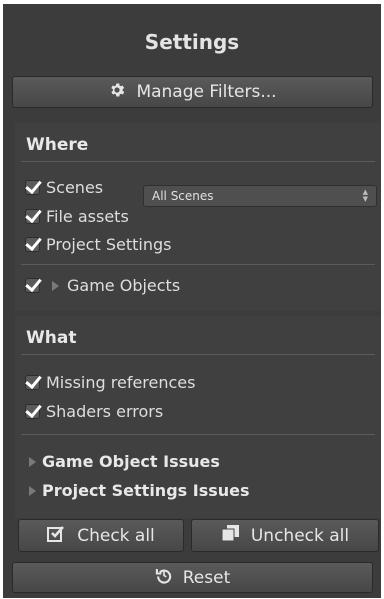 The width and height of the screenshot is (384, 599). Describe the element at coordinates (75, 187) in the screenshot. I see `scenes-label: Scenes` at that location.